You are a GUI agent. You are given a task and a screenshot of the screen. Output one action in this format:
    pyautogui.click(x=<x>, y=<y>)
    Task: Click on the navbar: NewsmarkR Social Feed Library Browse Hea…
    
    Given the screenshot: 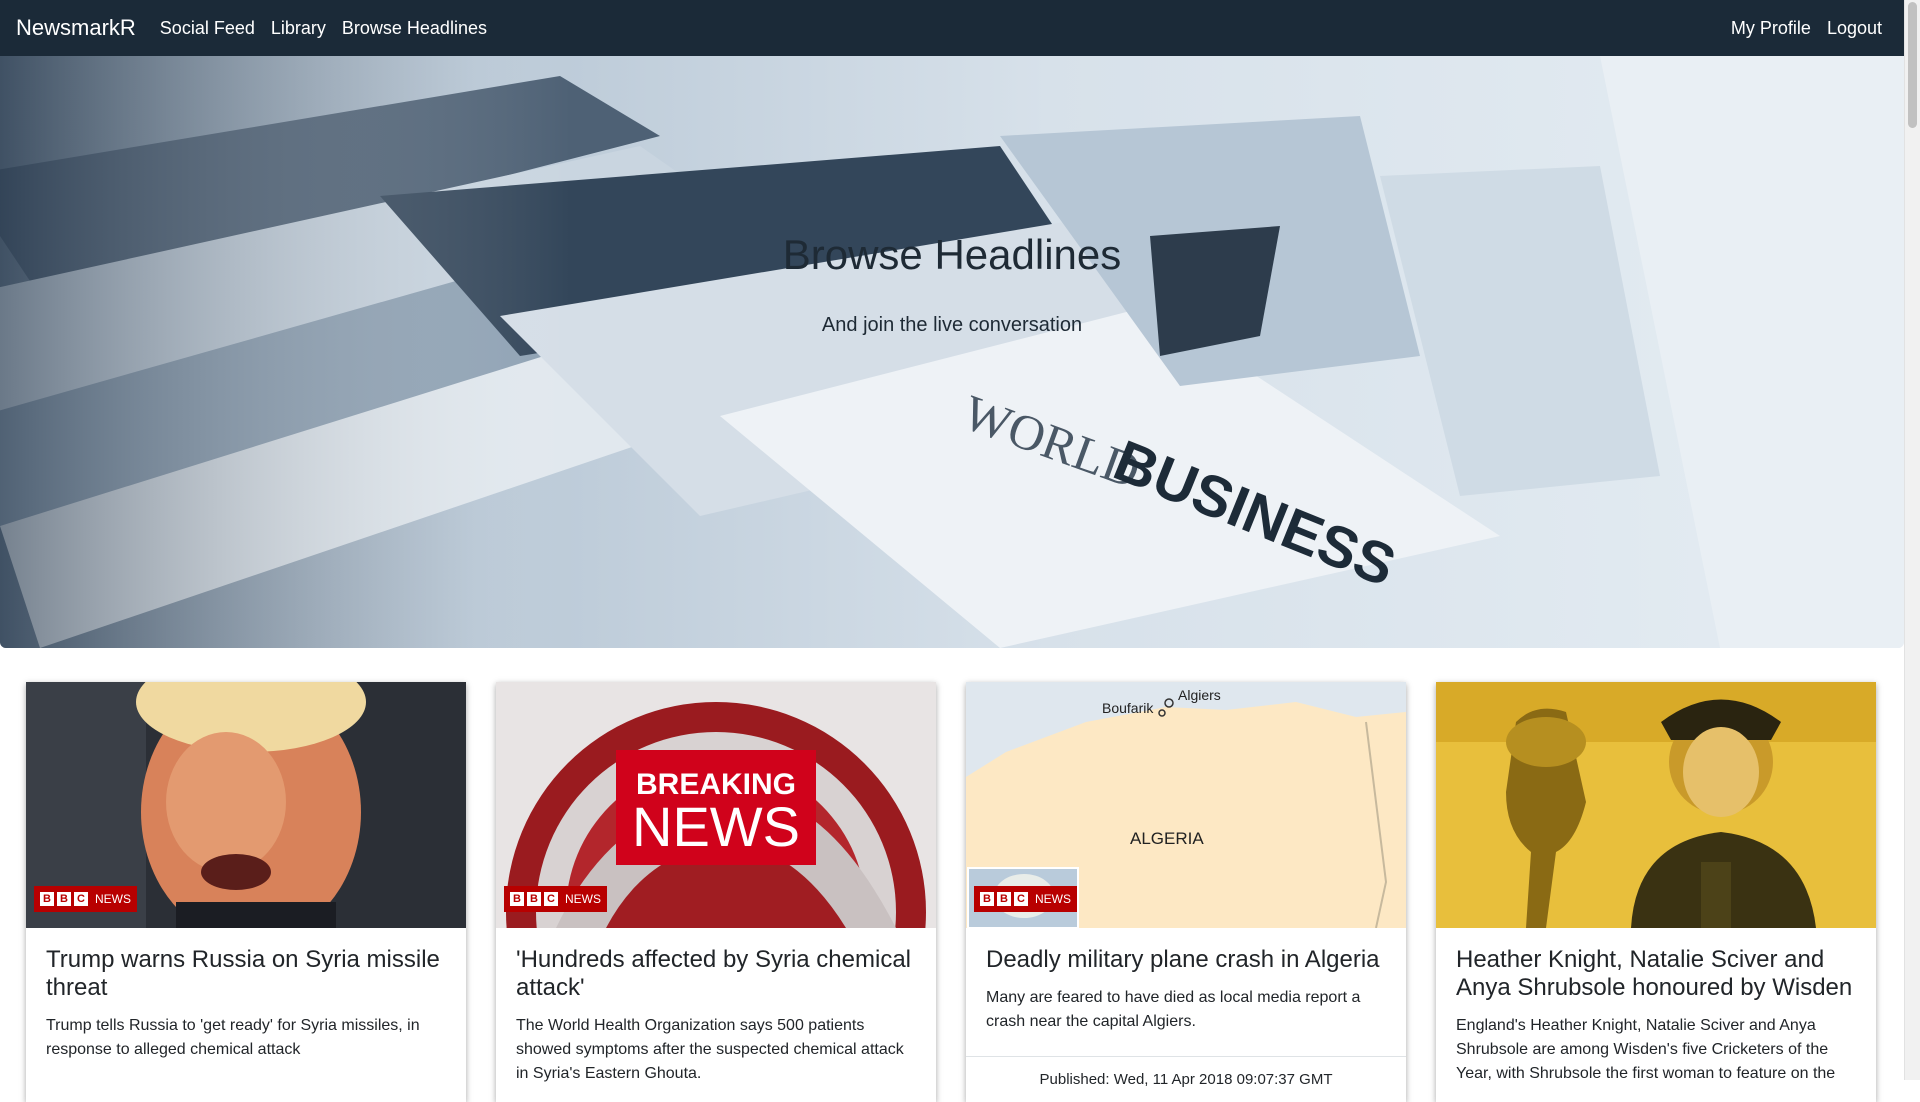 What is the action you would take?
    pyautogui.click(x=952, y=28)
    